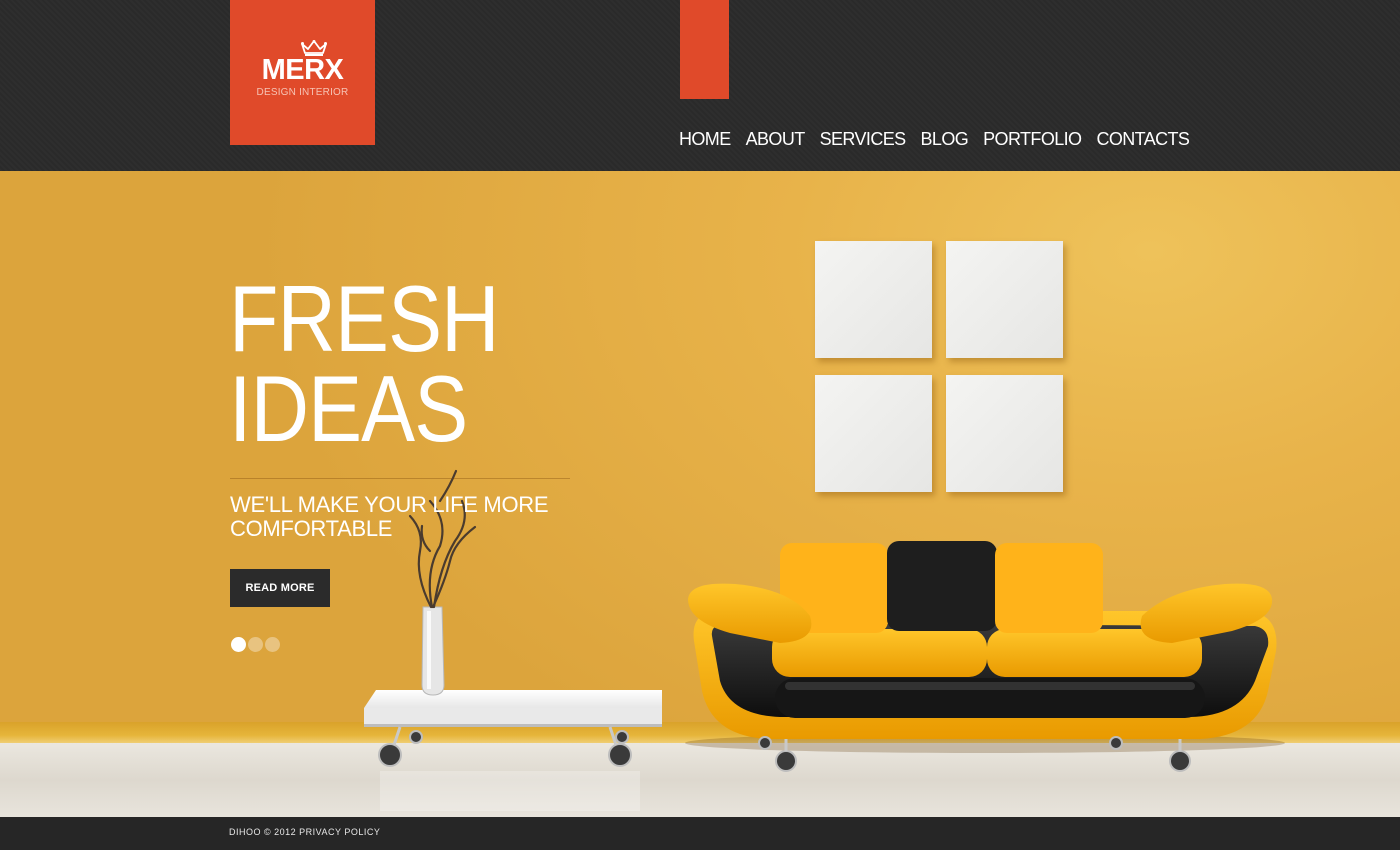  I want to click on logo-tagline: DESIGN INTERIOR, so click(302, 92).